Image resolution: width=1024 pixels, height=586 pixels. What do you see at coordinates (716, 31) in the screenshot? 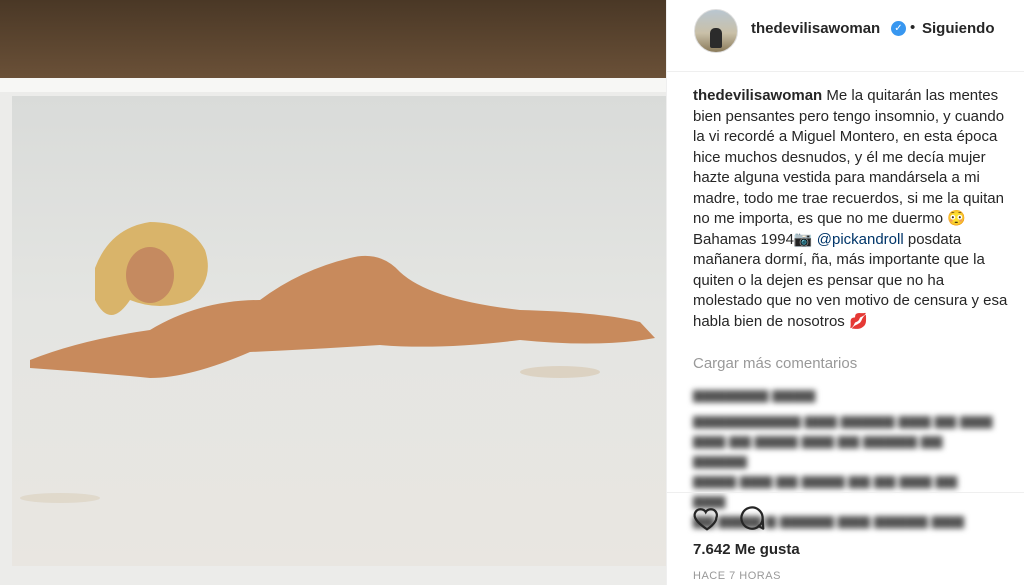
I see `avatar` at bounding box center [716, 31].